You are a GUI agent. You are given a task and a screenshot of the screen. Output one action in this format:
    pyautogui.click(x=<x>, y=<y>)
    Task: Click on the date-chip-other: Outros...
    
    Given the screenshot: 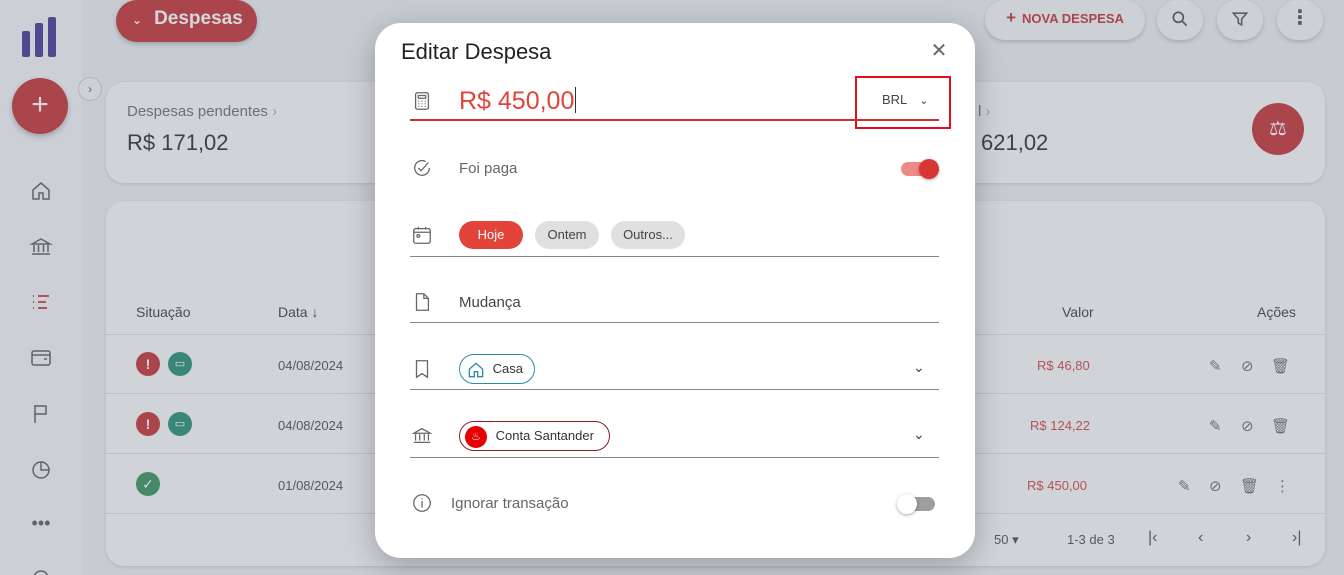 What is the action you would take?
    pyautogui.click(x=648, y=235)
    